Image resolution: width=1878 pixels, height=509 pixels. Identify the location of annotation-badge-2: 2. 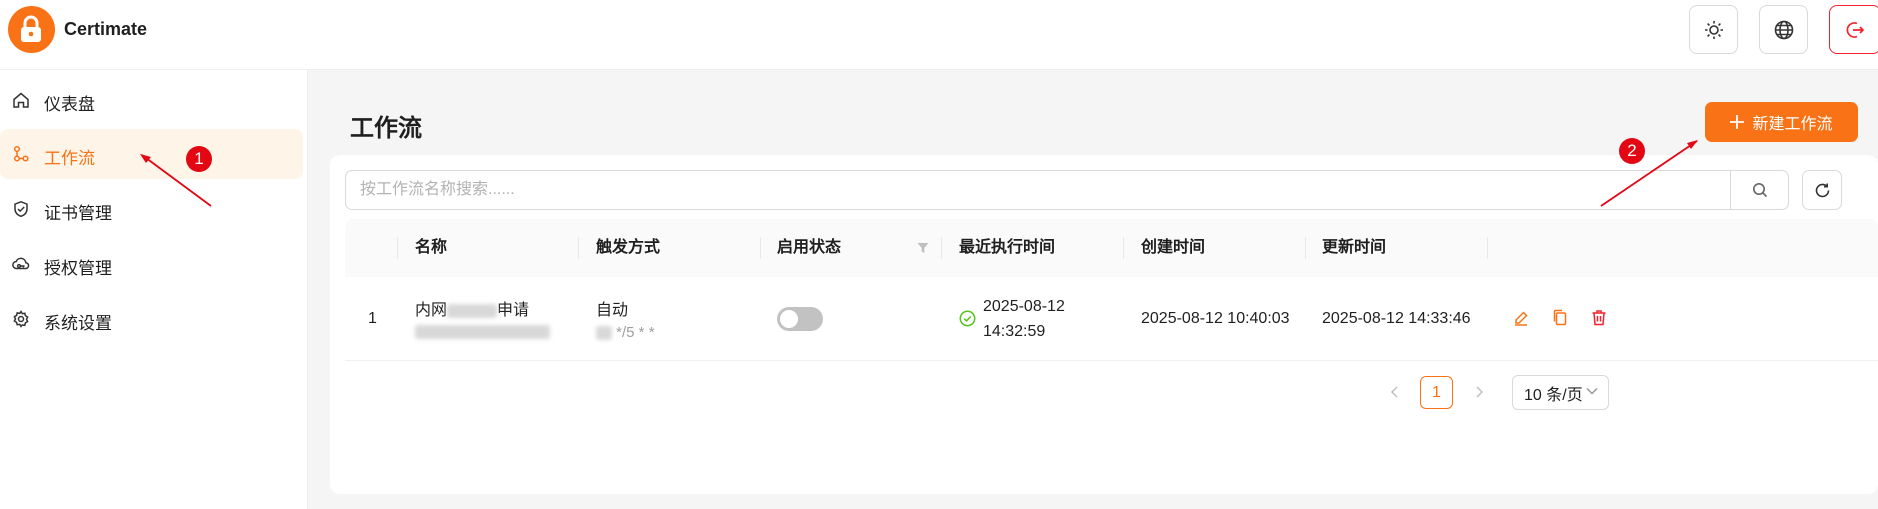
(1632, 151).